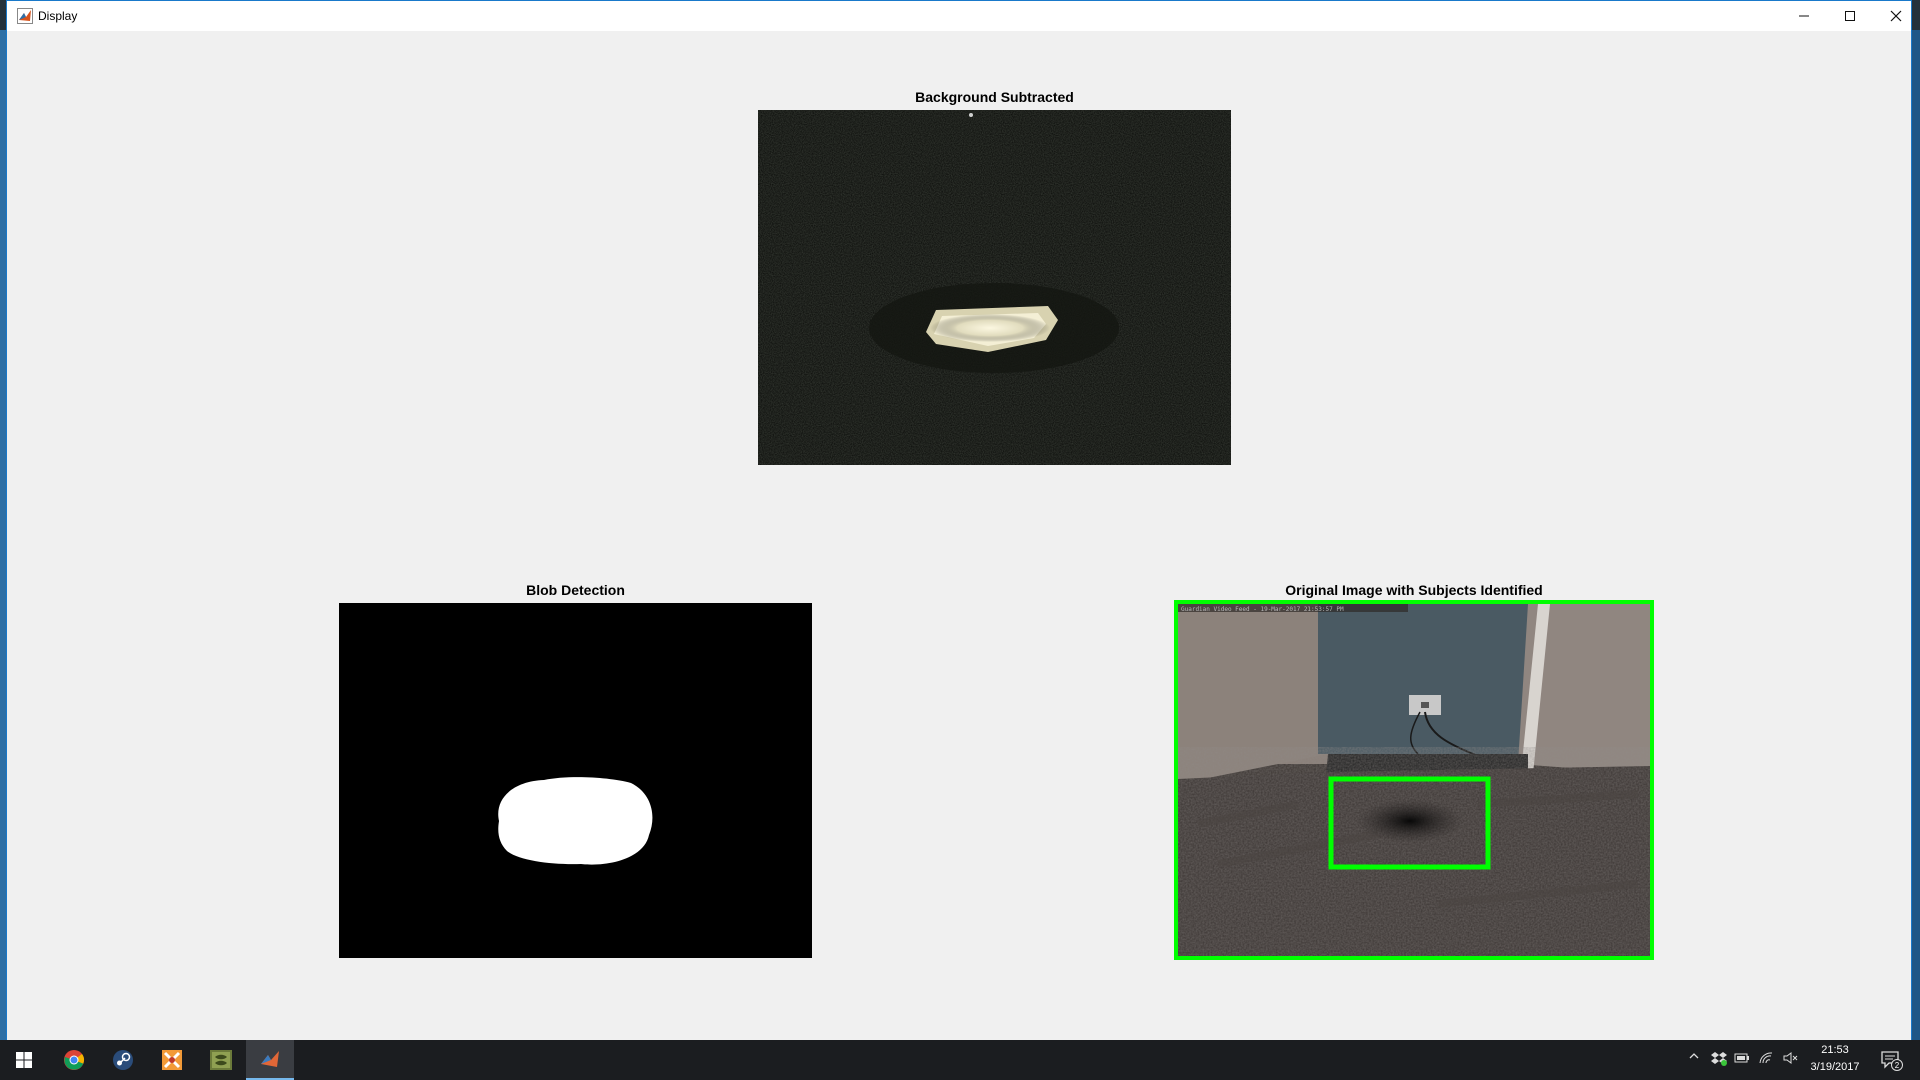 This screenshot has height=1080, width=1920. I want to click on taskbar-matlab, so click(270, 1060).